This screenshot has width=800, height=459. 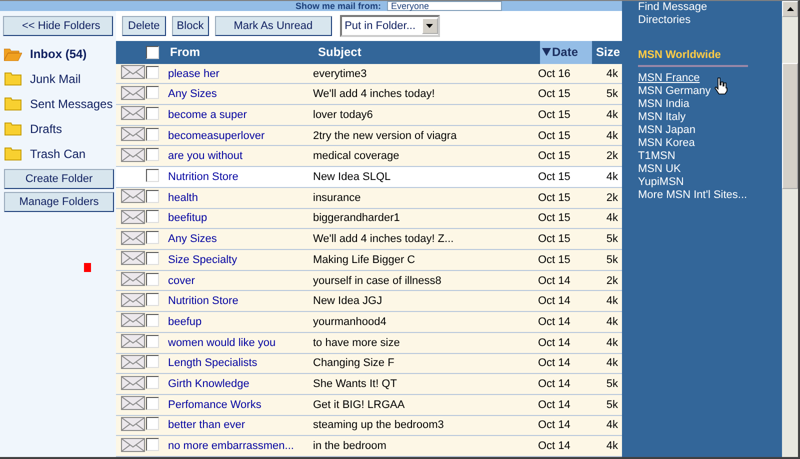 I want to click on size-cell-text: 4k, so click(x=612, y=342).